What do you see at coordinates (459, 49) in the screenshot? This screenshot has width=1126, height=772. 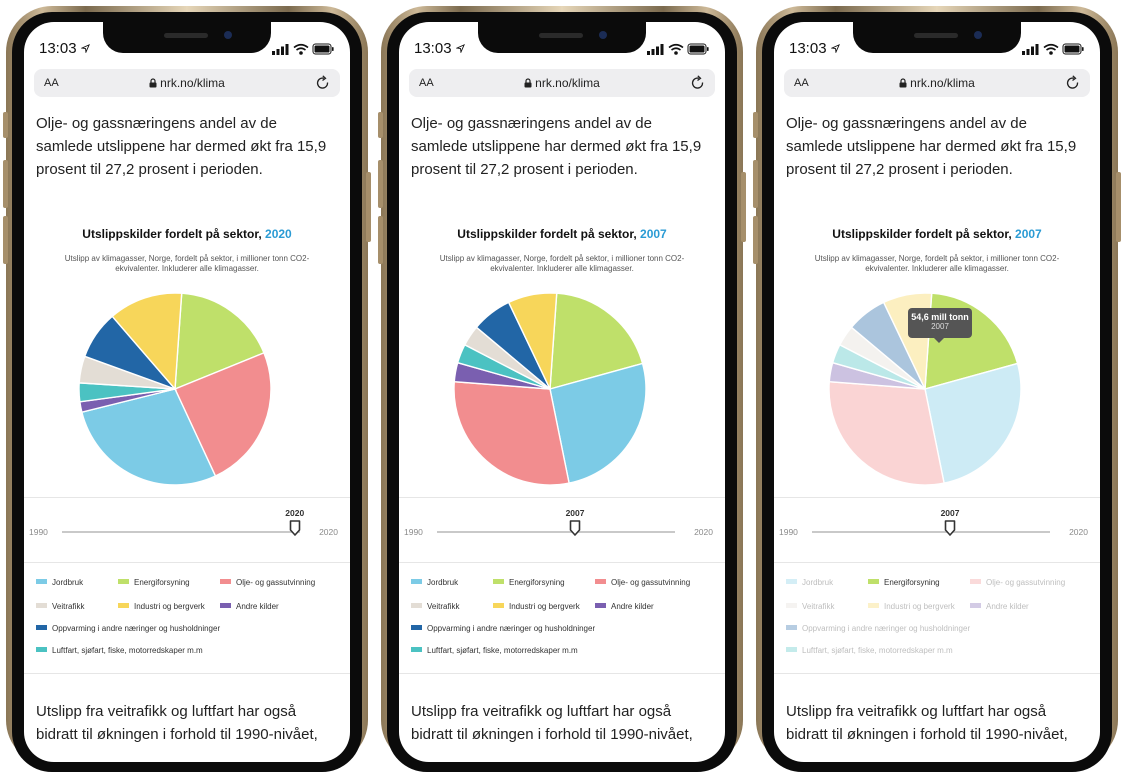 I see `location-arrow-icon` at bounding box center [459, 49].